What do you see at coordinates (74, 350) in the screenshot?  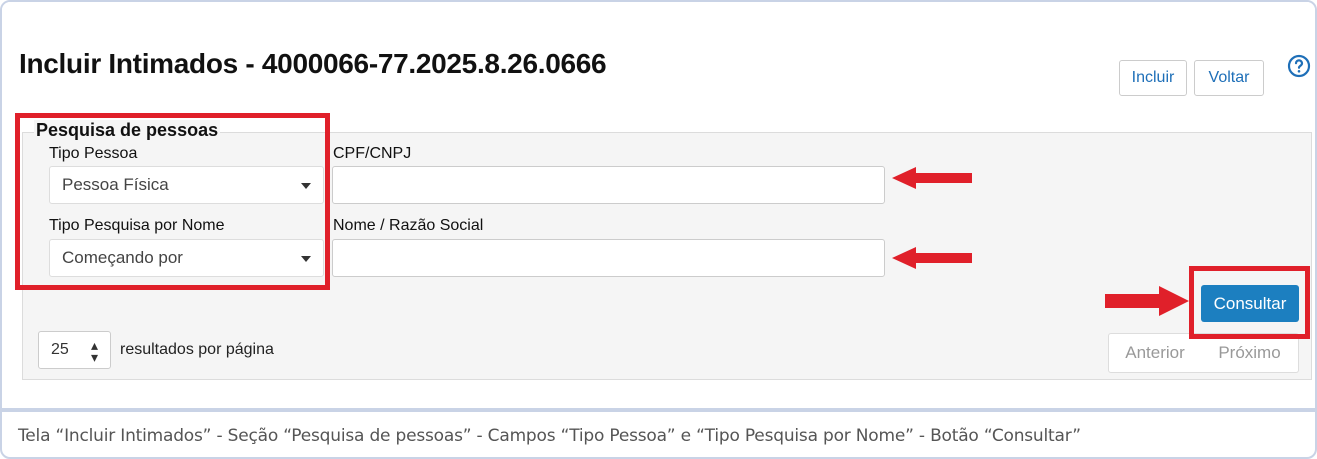 I see `page-size-select: 25 ▴ ▾` at bounding box center [74, 350].